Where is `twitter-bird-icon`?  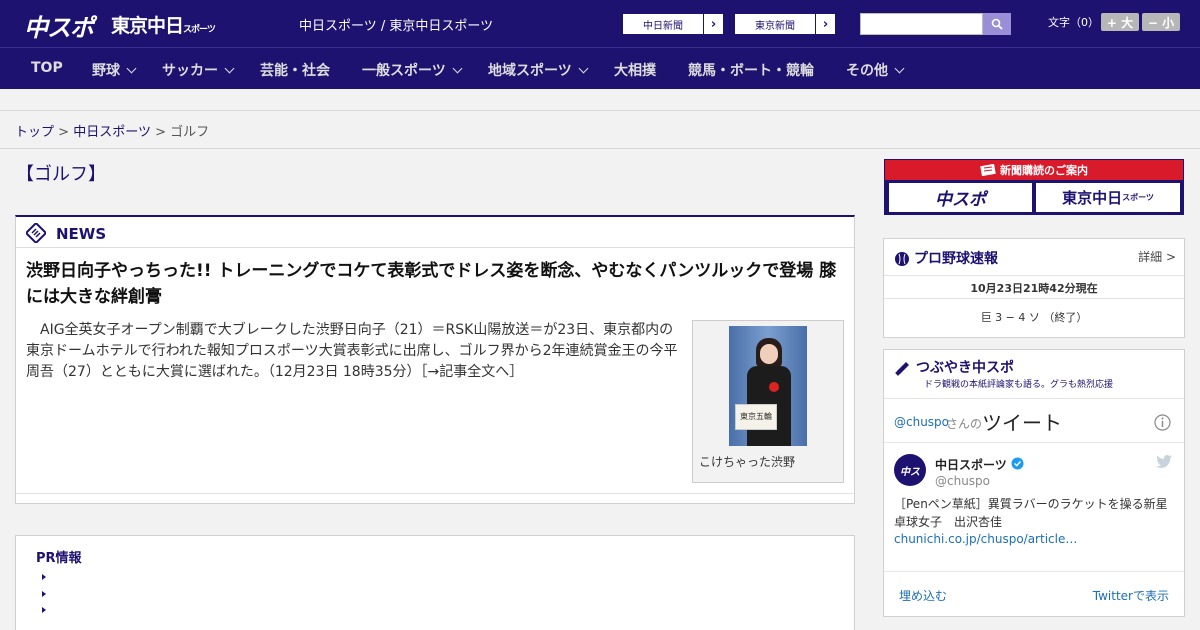
twitter-bird-icon is located at coordinates (1164, 461).